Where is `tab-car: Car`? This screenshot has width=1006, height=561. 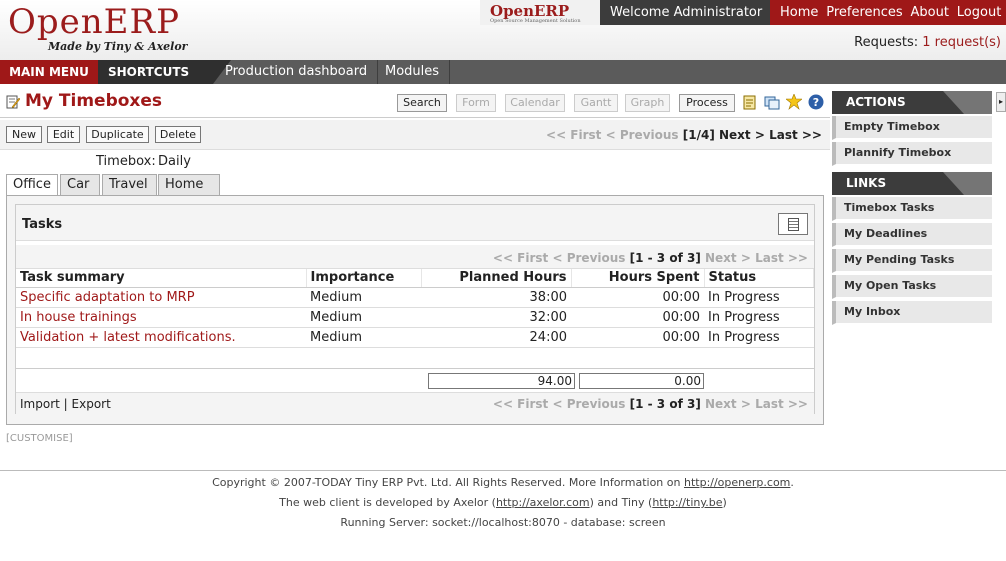 tab-car: Car is located at coordinates (80, 184).